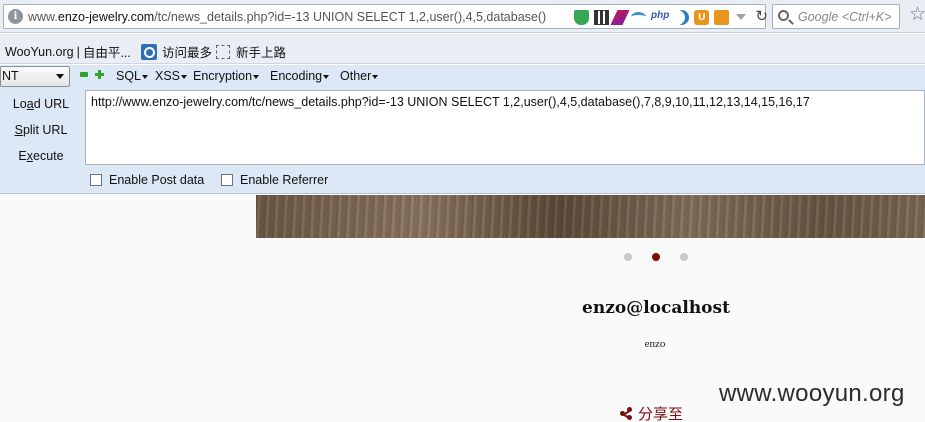 This screenshot has width=925, height=422. I want to click on load-url-button: Load URL, so click(41, 104).